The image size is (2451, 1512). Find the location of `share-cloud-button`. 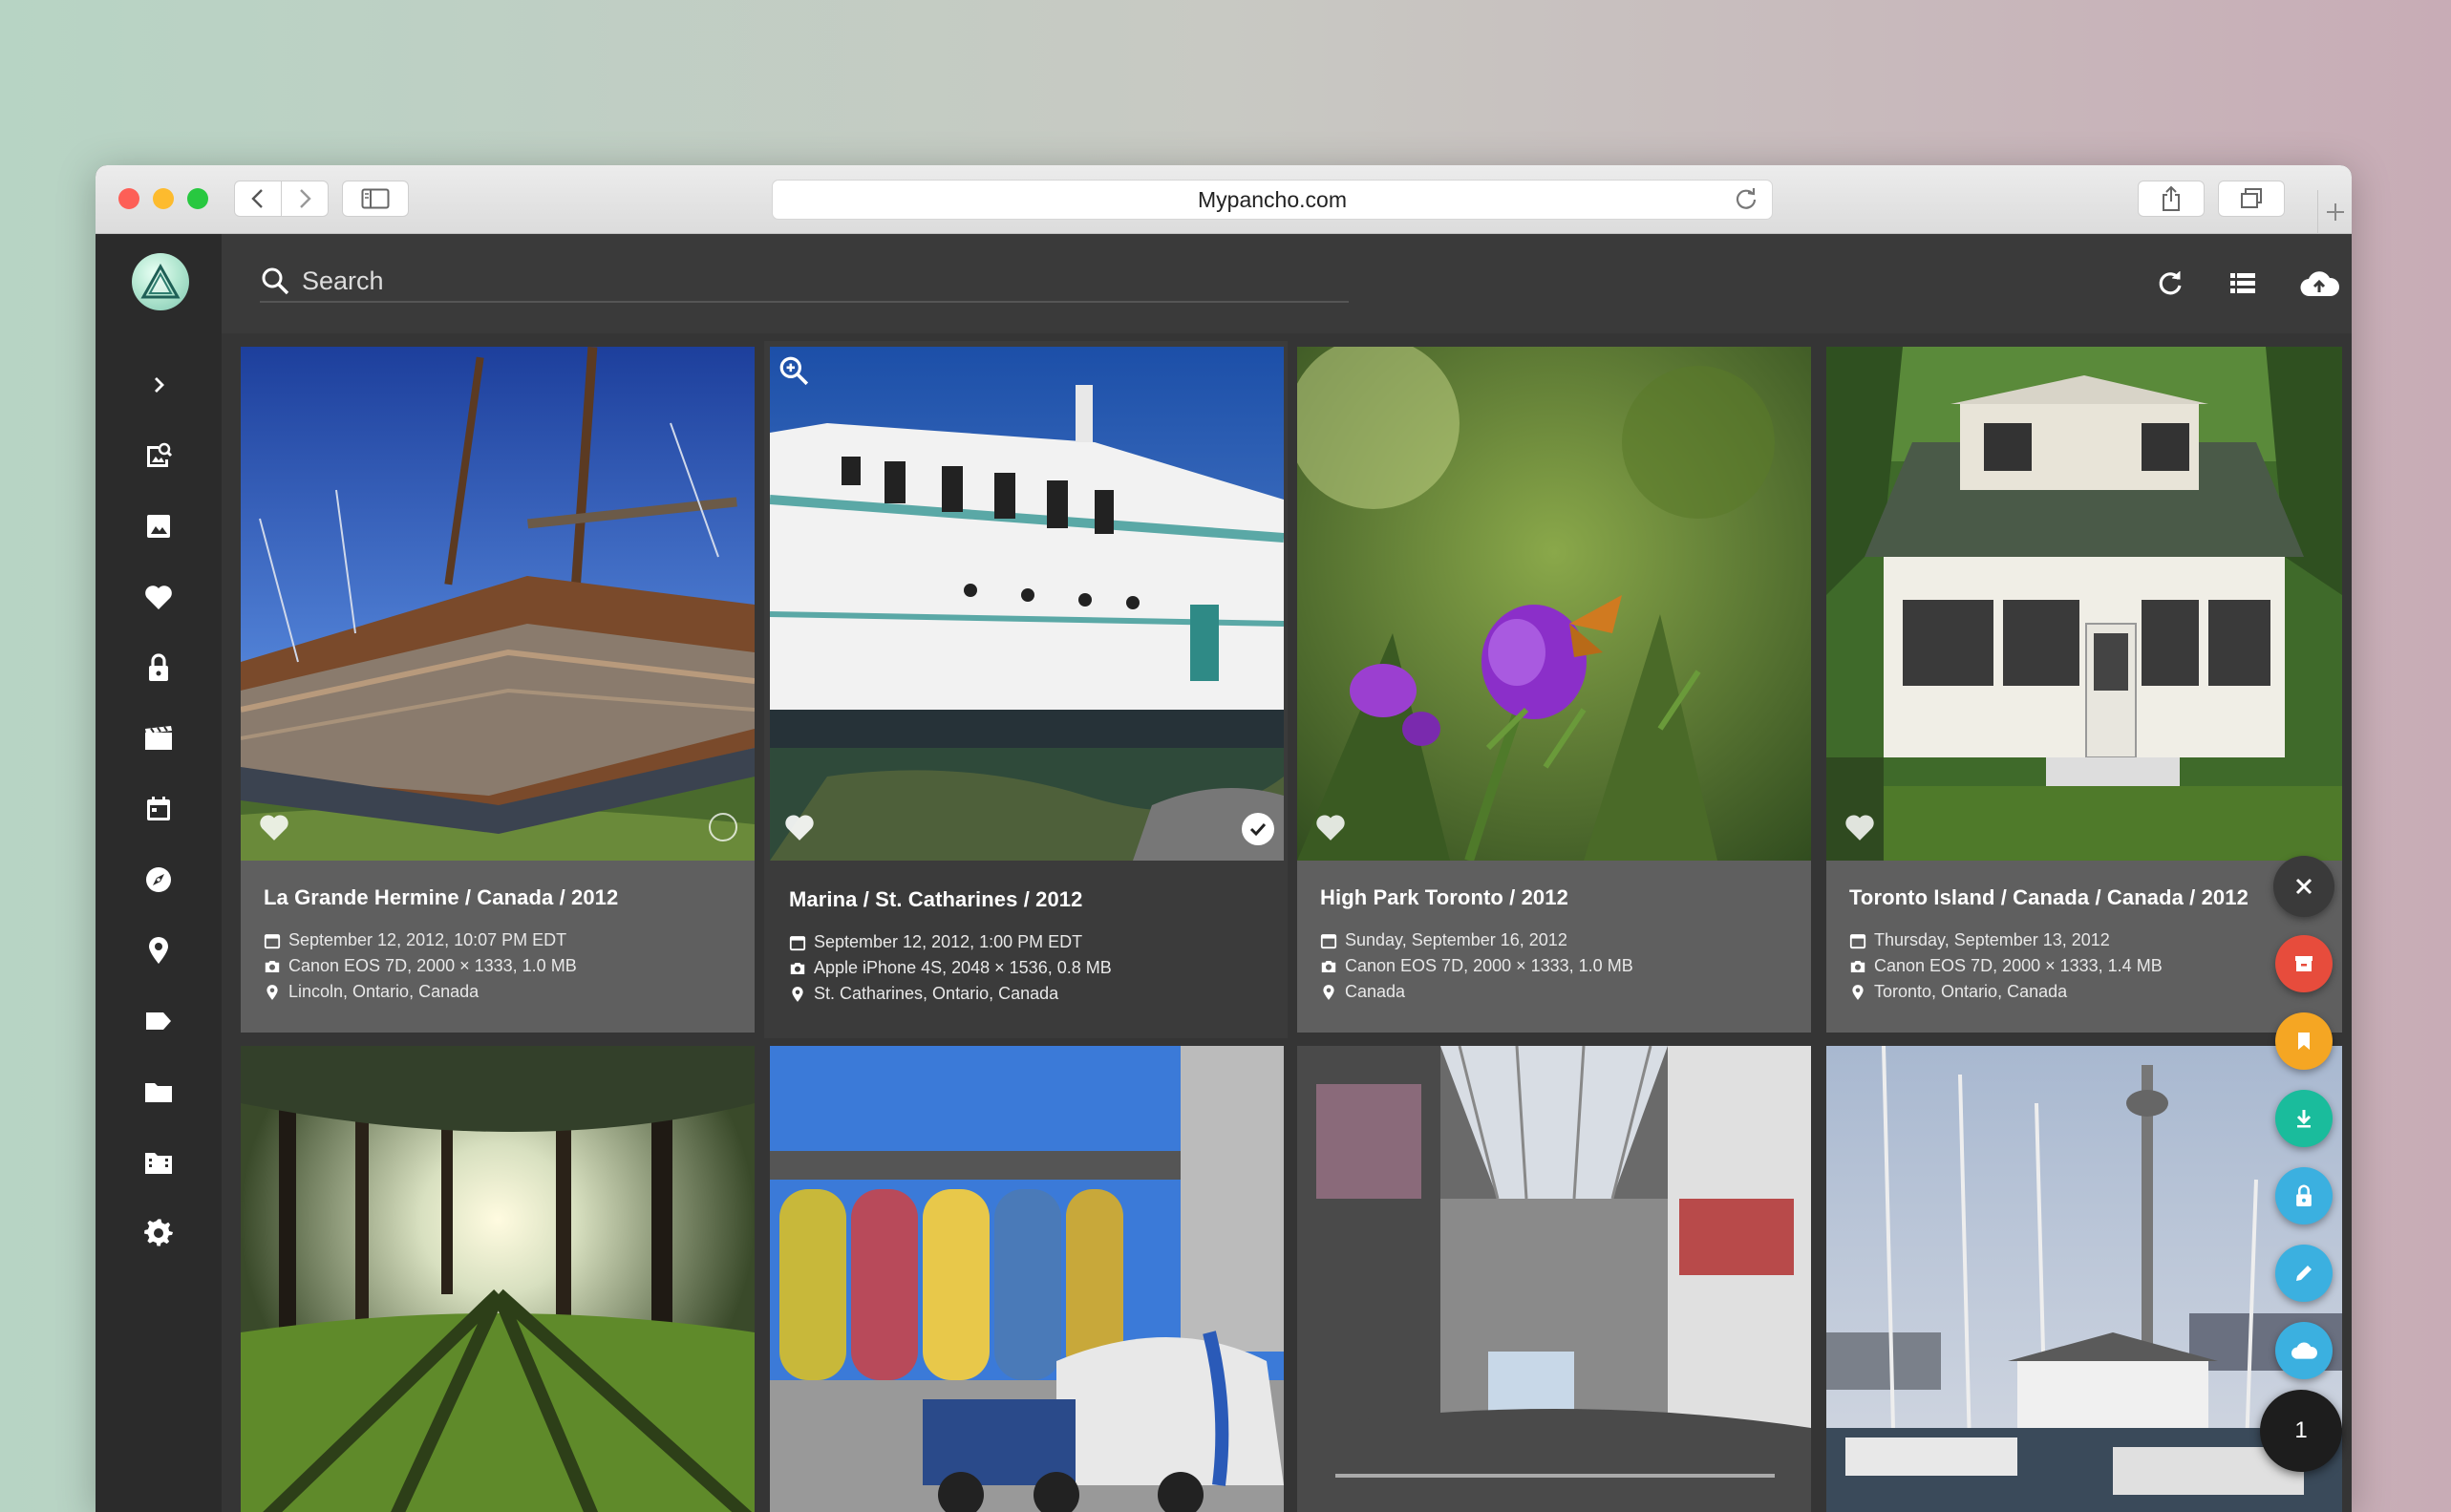

share-cloud-button is located at coordinates (2304, 1350).